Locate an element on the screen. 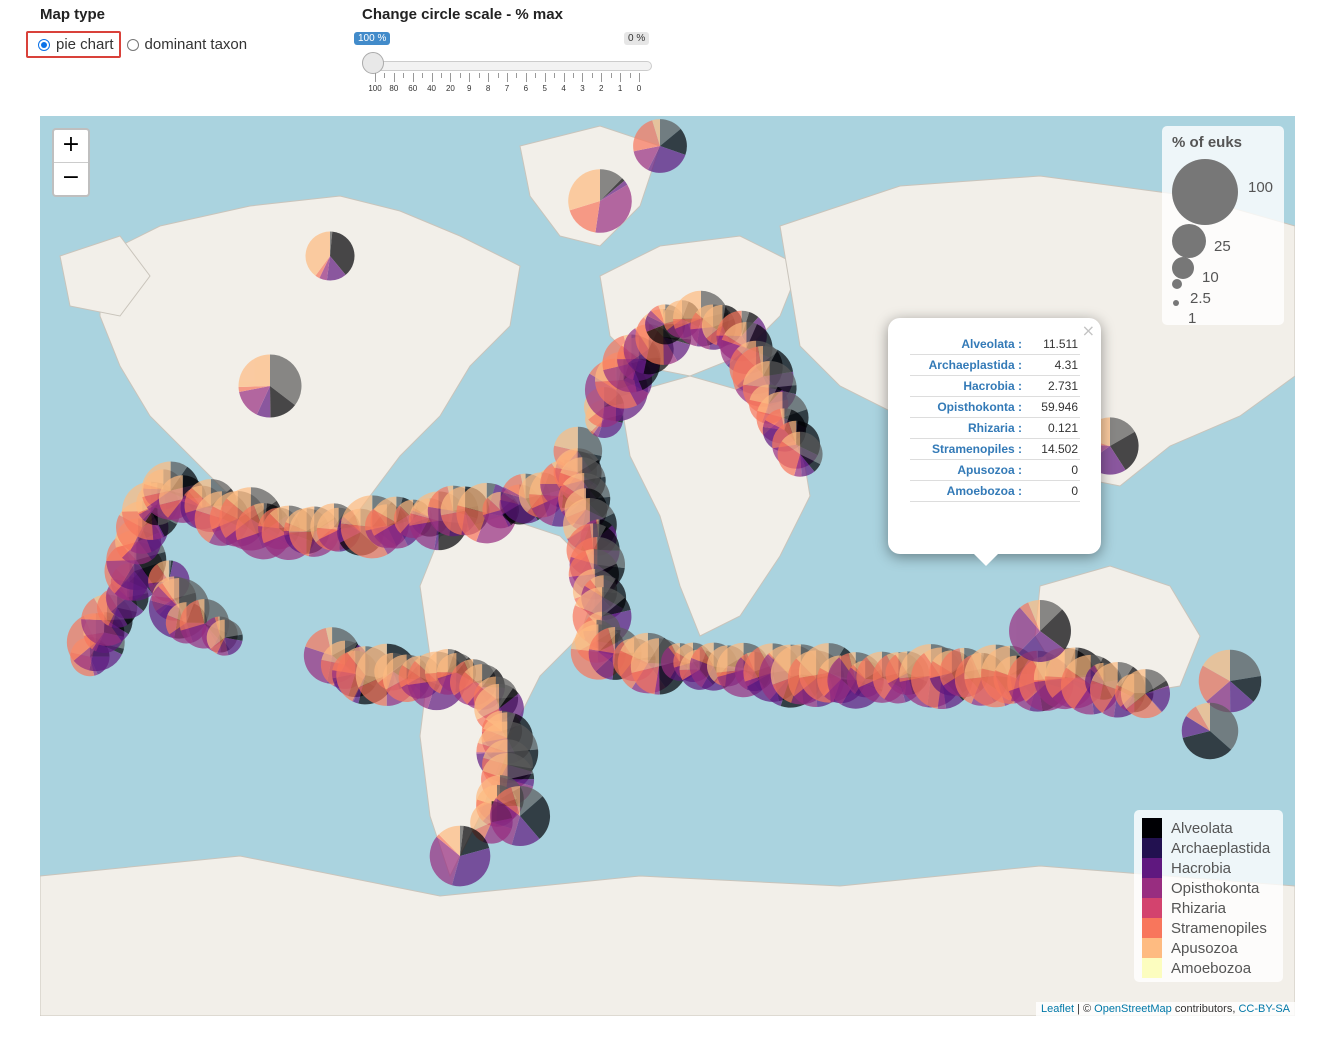  zoom-control: + − is located at coordinates (71, 162).